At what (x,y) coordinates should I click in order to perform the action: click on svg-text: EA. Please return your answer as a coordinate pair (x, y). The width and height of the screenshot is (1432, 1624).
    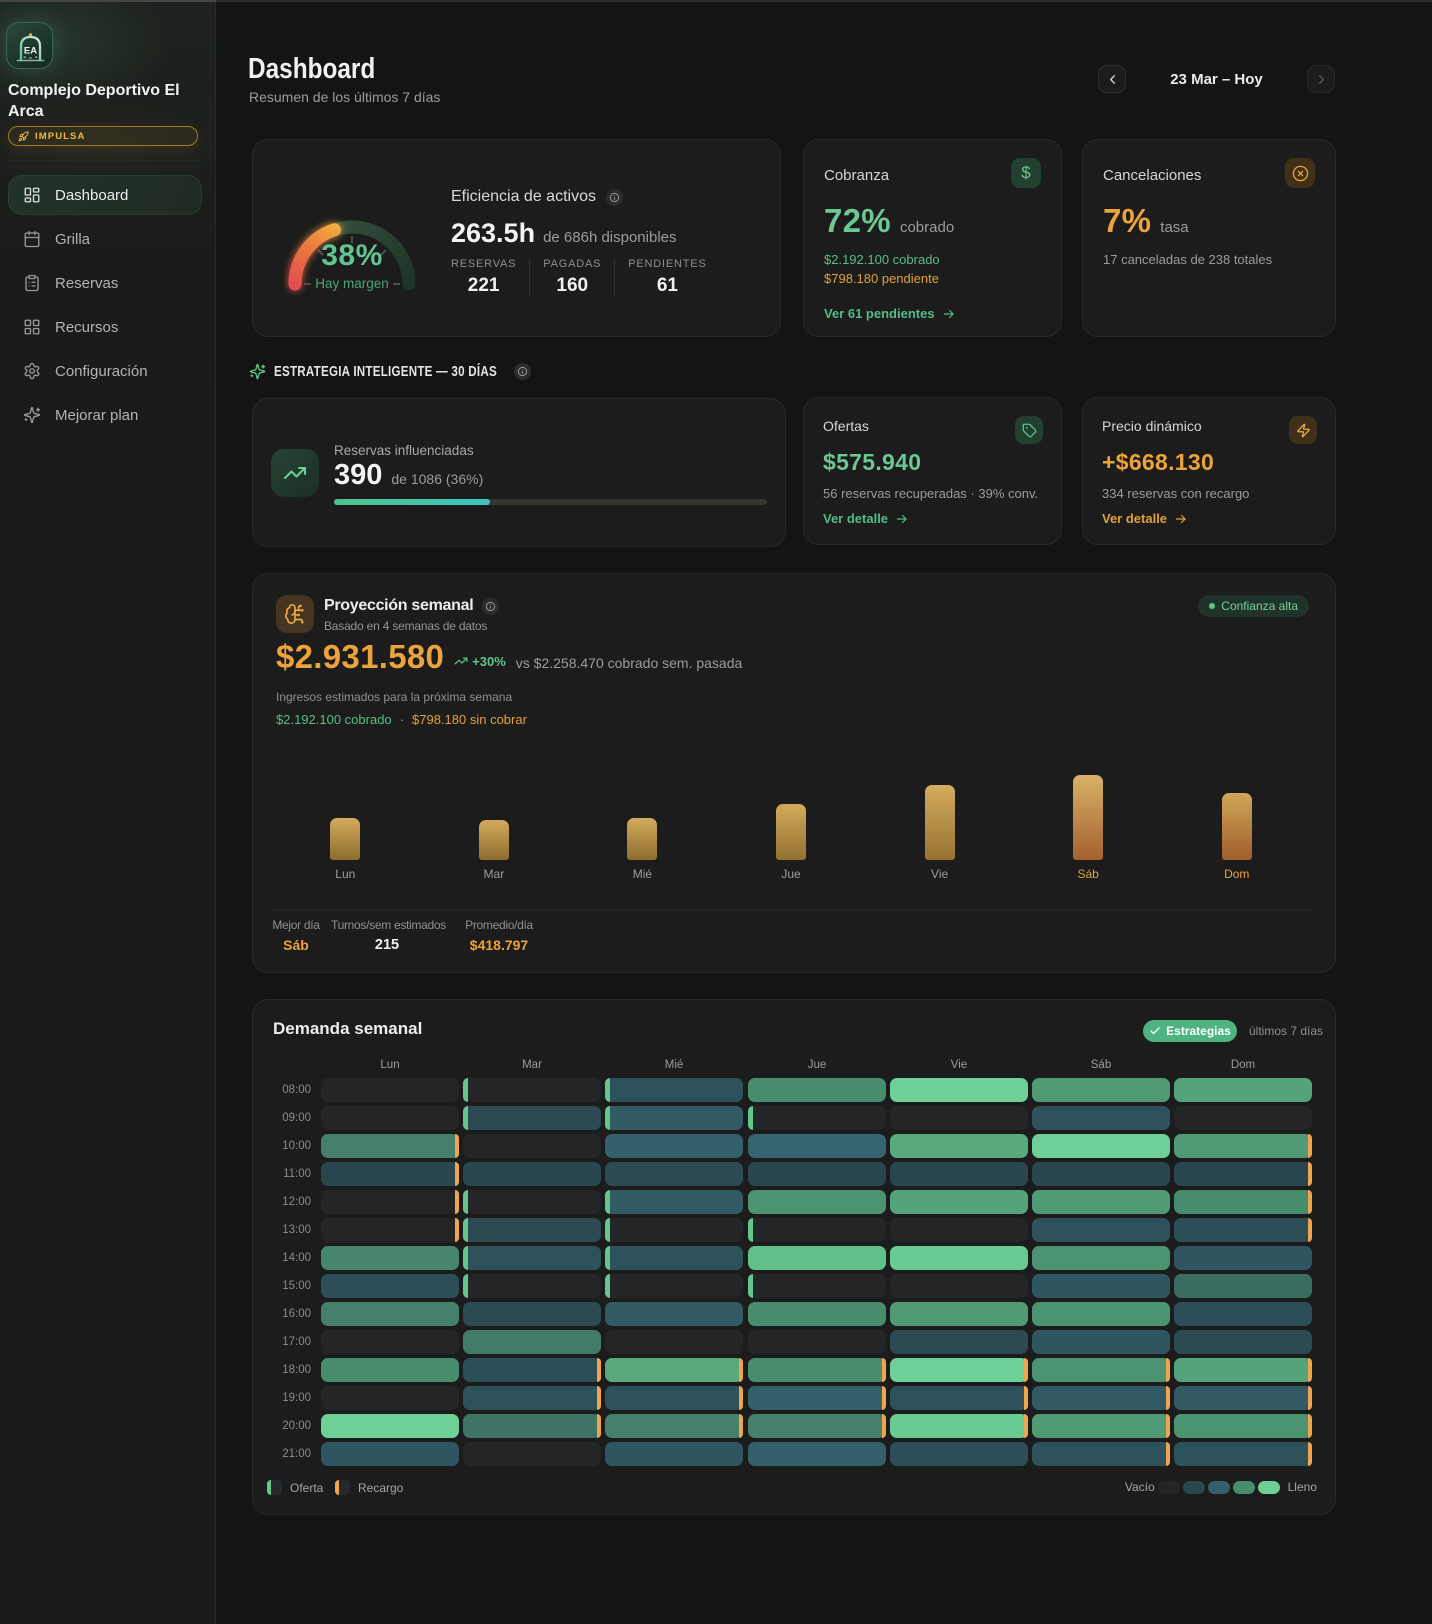
    Looking at the image, I should click on (30, 51).